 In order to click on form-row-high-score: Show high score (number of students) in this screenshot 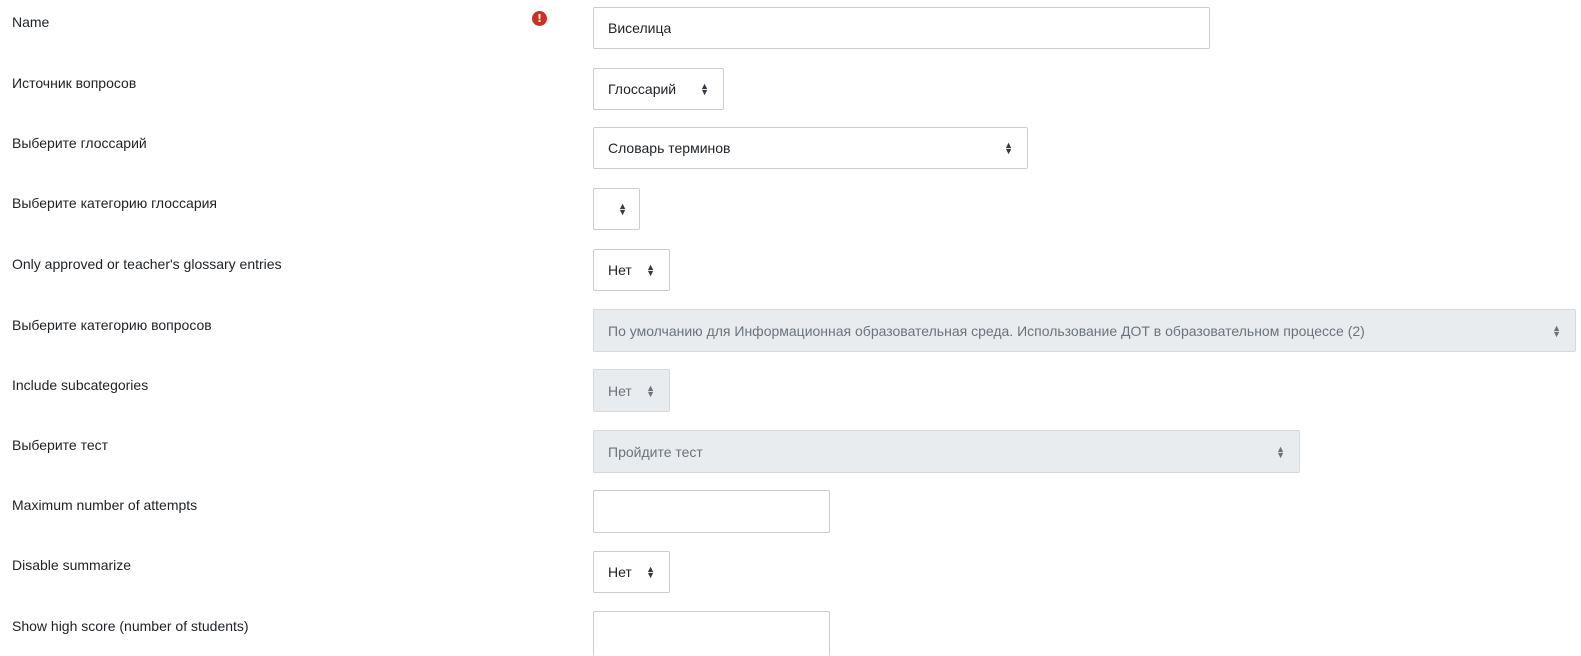, I will do `click(790, 633)`.